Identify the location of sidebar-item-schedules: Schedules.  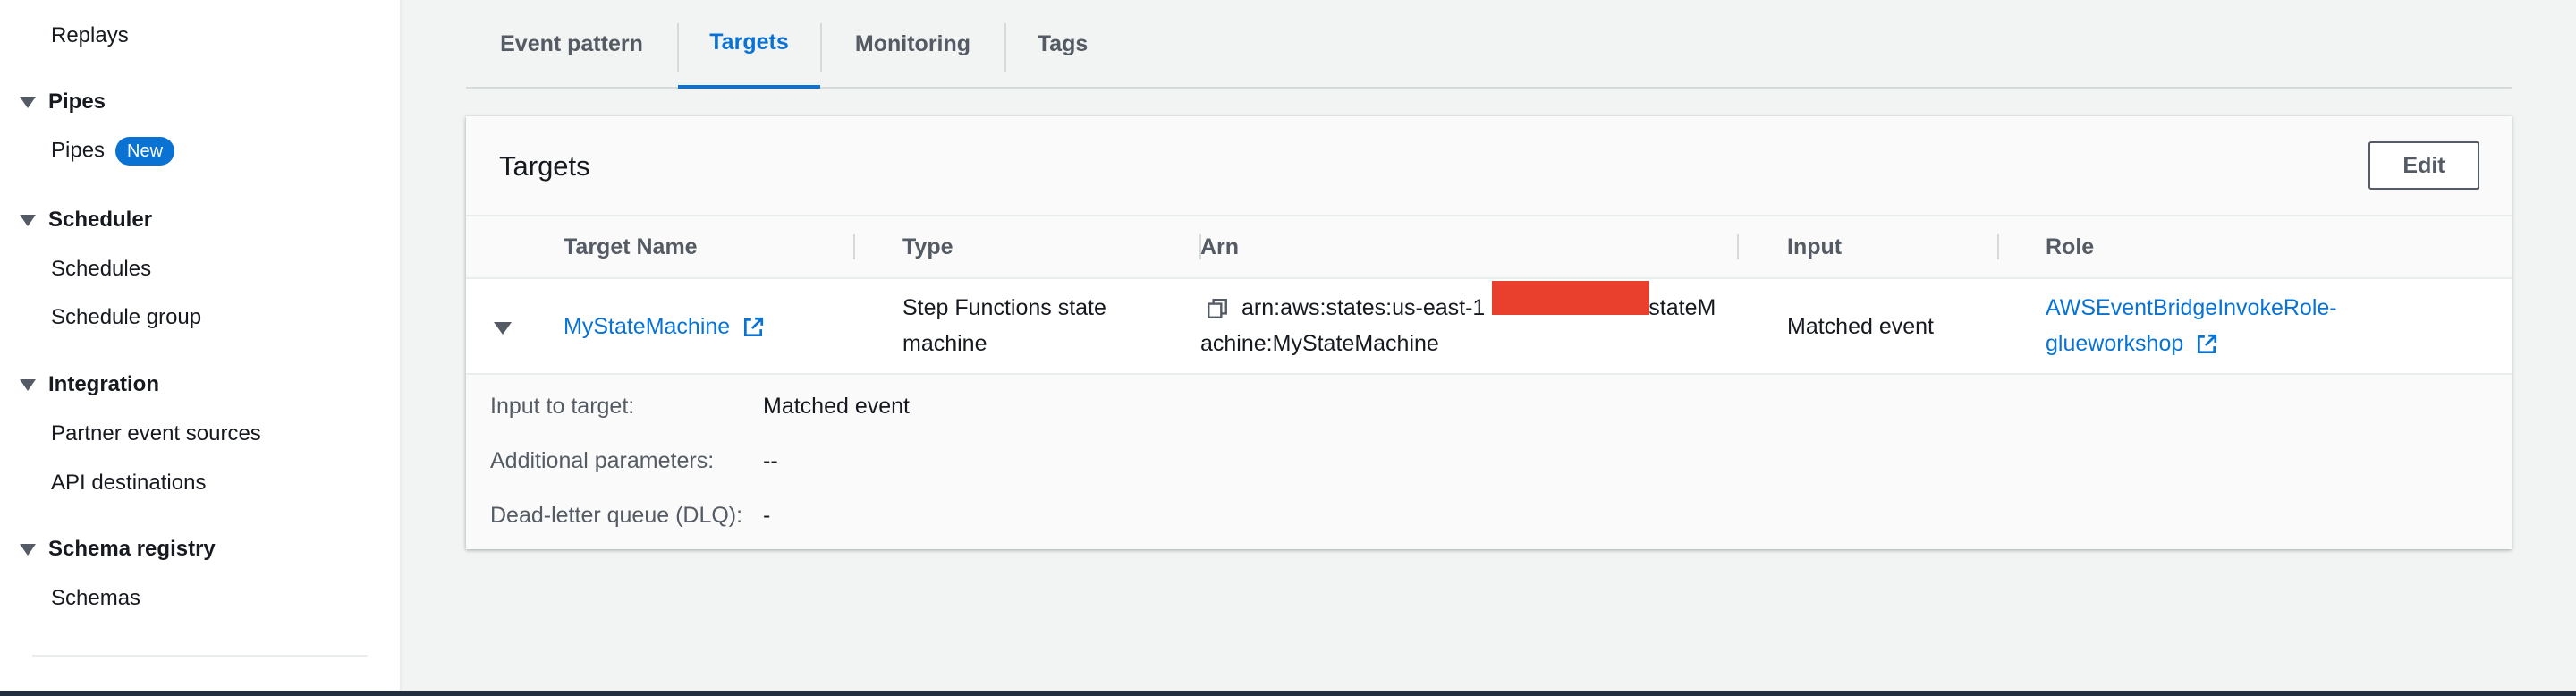
(101, 269).